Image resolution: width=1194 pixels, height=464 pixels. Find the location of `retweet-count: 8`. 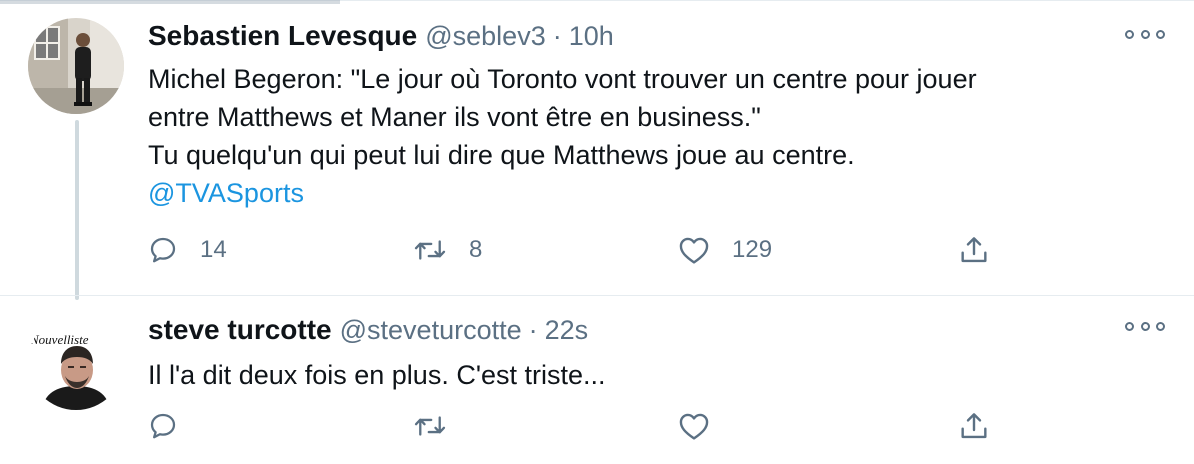

retweet-count: 8 is located at coordinates (476, 249).